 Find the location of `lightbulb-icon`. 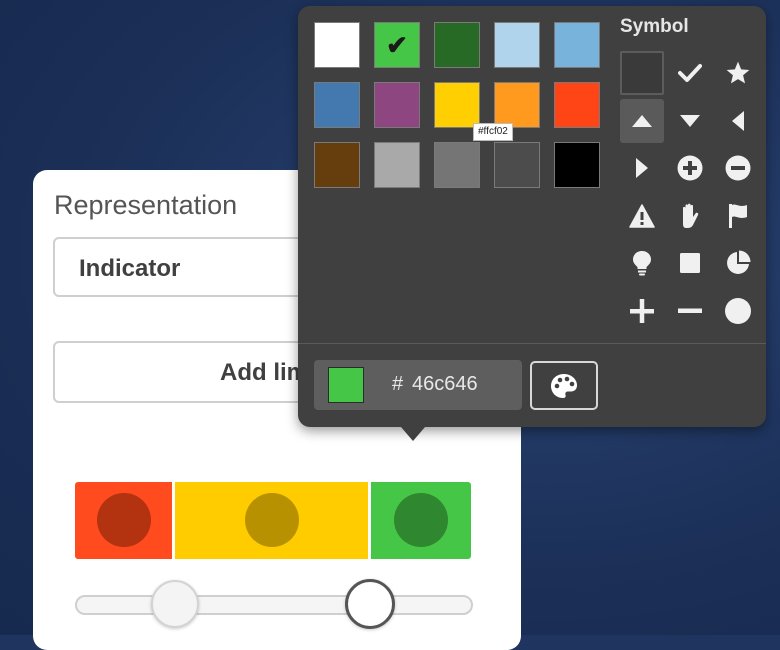

lightbulb-icon is located at coordinates (642, 263).